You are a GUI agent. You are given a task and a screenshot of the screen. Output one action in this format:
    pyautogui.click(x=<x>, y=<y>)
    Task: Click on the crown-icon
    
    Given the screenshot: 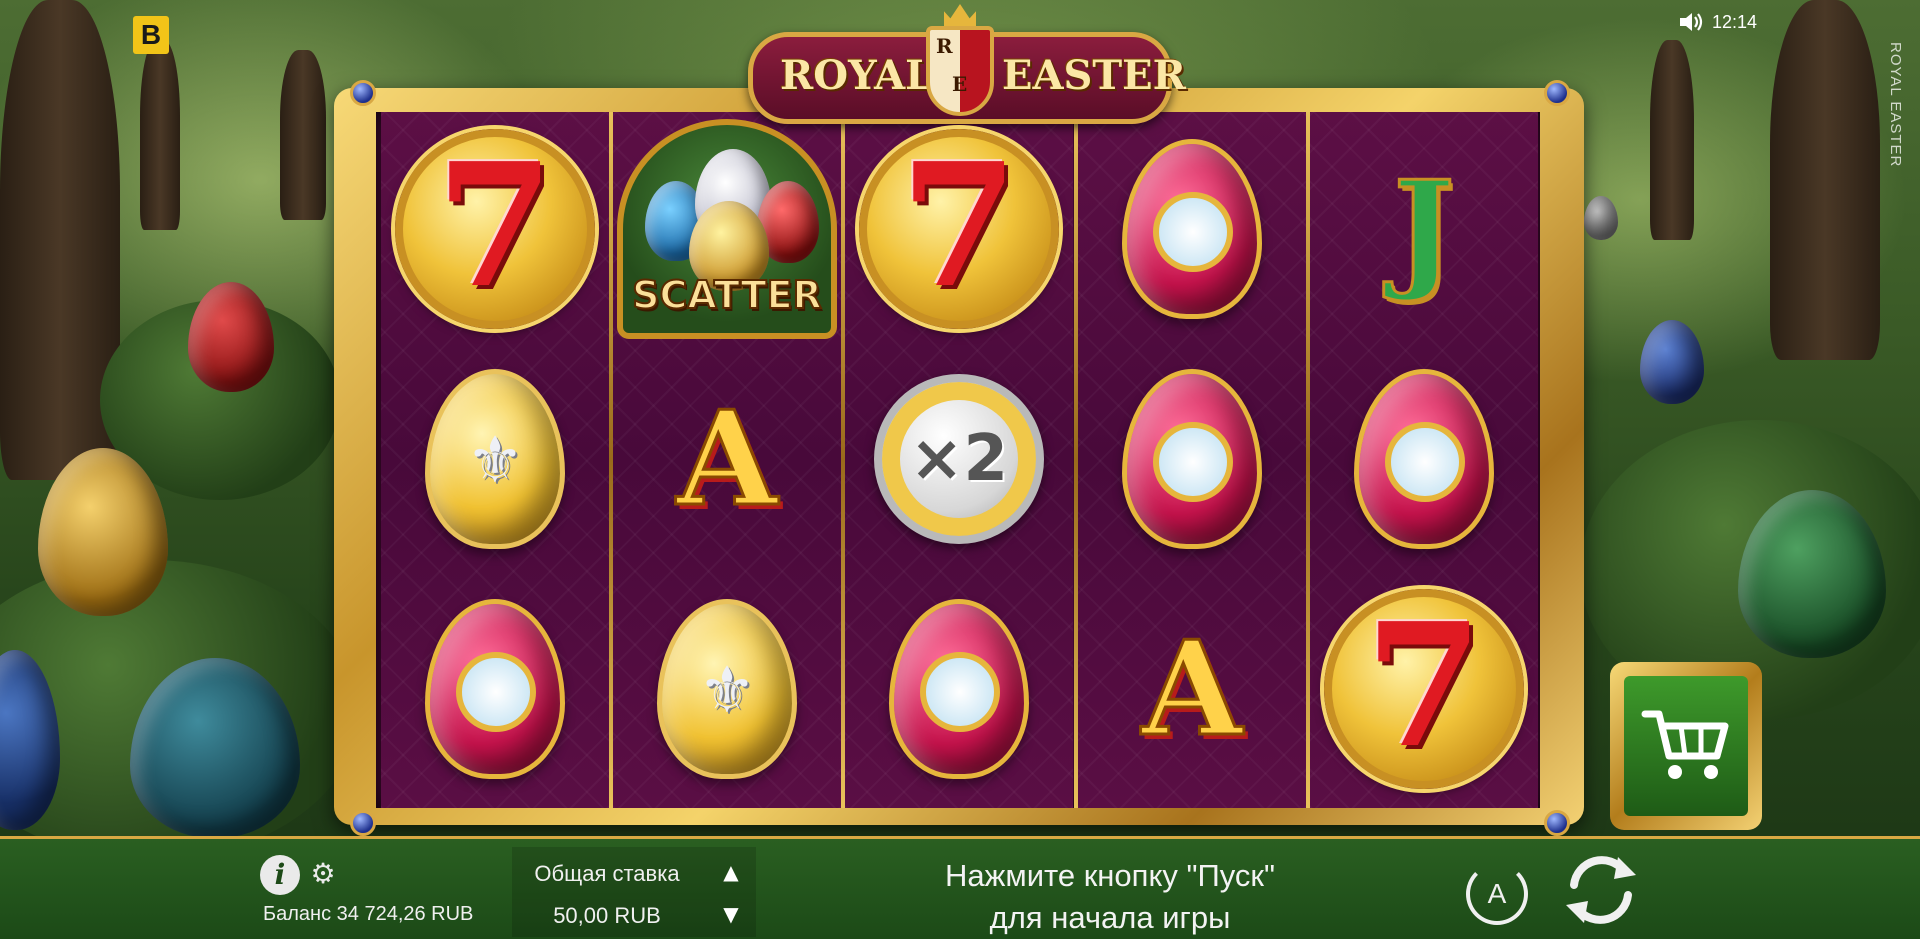 What is the action you would take?
    pyautogui.click(x=960, y=16)
    